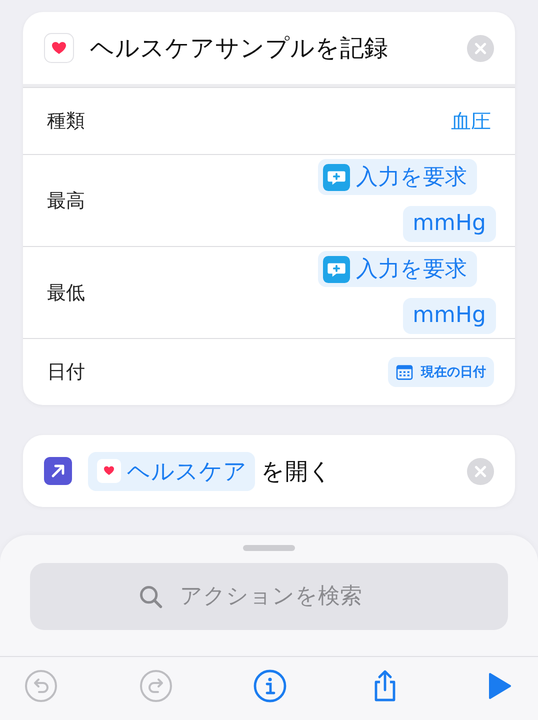  Describe the element at coordinates (171, 471) in the screenshot. I see `app-token: ヘルスケア` at that location.